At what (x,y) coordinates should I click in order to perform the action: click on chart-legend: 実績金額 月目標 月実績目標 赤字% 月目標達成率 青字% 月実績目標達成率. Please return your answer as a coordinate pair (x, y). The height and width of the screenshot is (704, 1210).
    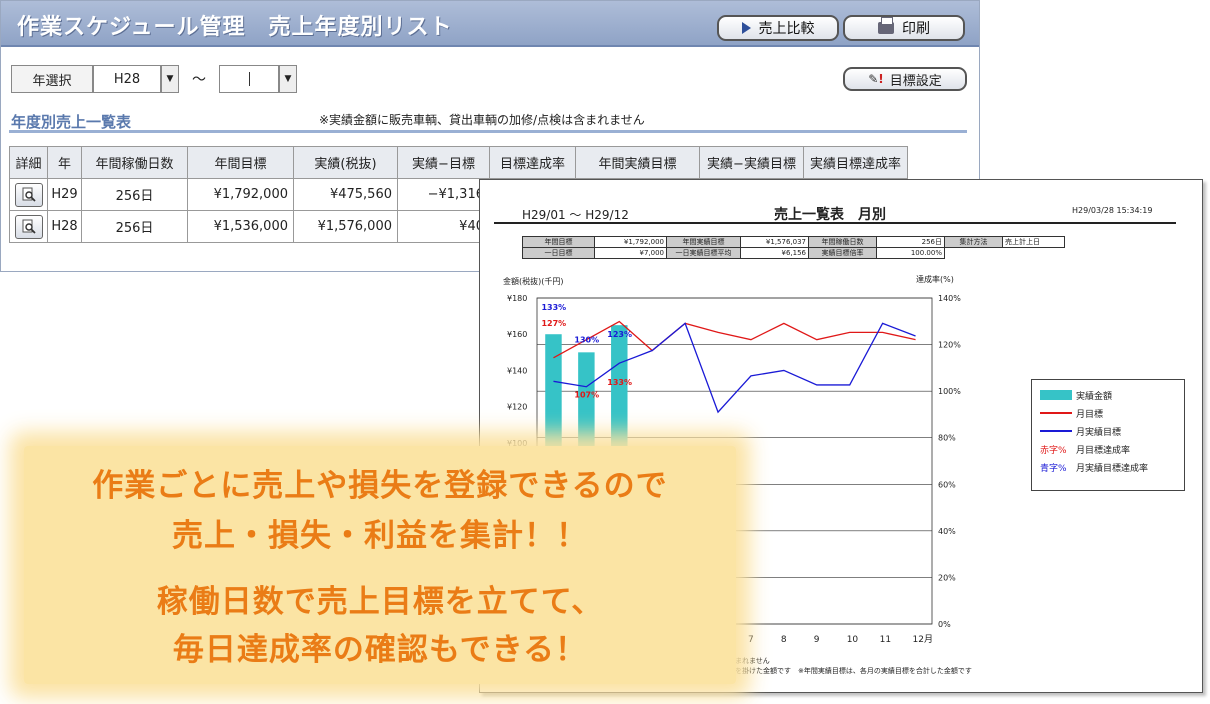
    Looking at the image, I should click on (1108, 435).